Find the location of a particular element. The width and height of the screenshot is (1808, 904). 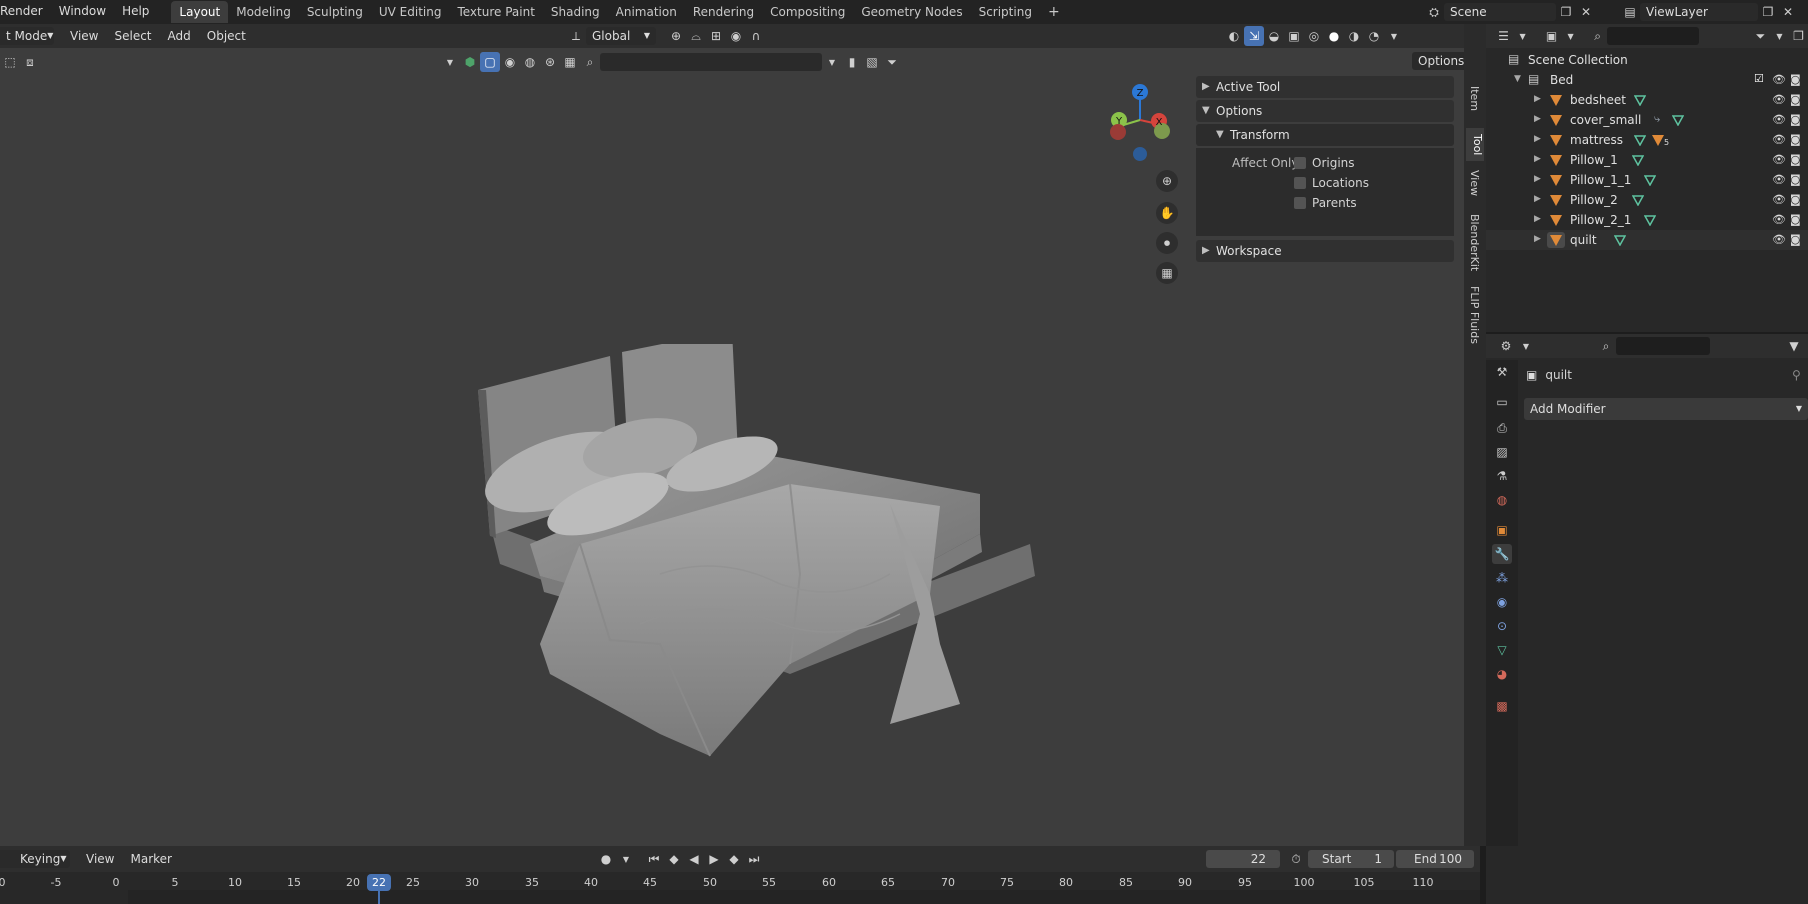

end-frame-field: End 100 is located at coordinates (1435, 859).